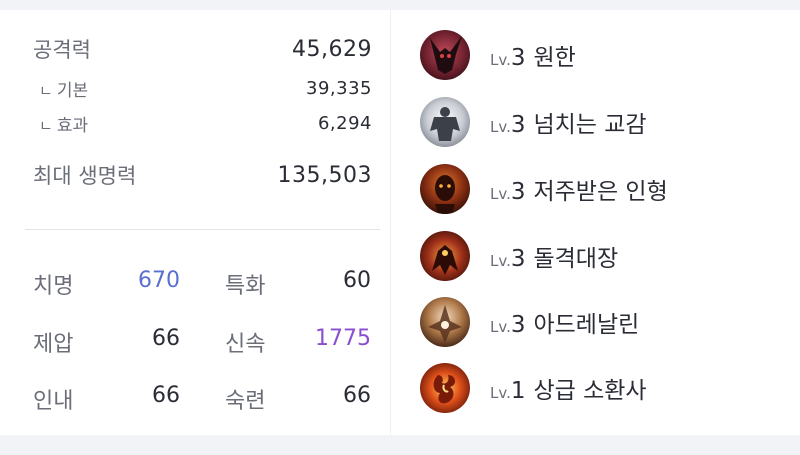 This screenshot has height=455, width=800. I want to click on attack-row: 공격력 45,629, so click(202, 49).